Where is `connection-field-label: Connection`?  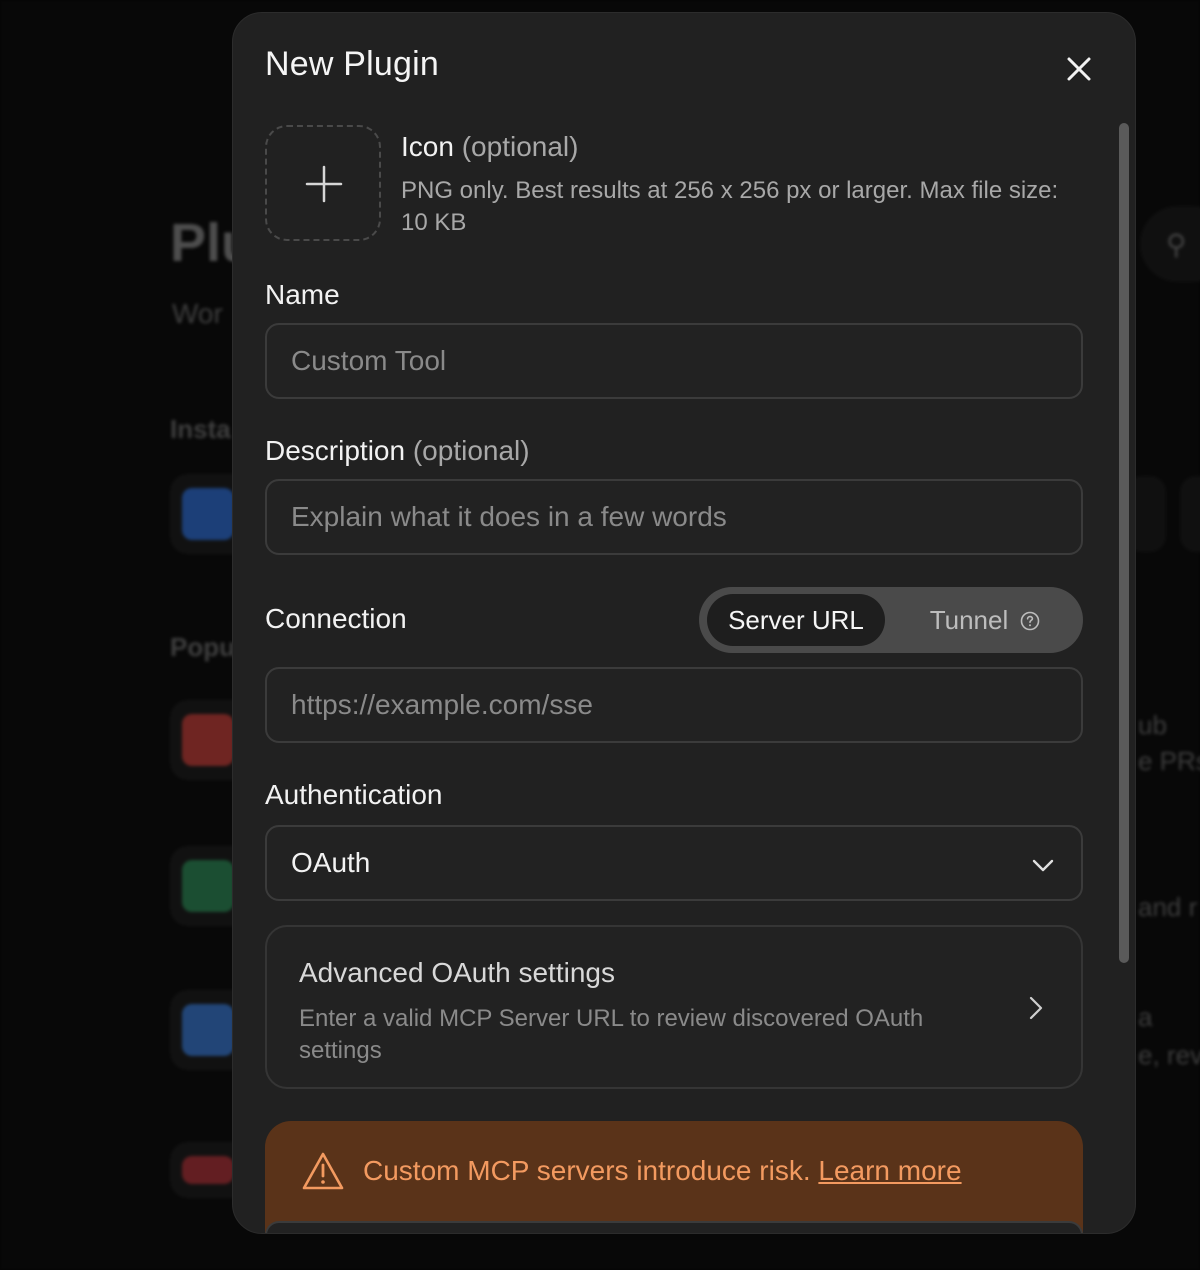 connection-field-label: Connection is located at coordinates (336, 618).